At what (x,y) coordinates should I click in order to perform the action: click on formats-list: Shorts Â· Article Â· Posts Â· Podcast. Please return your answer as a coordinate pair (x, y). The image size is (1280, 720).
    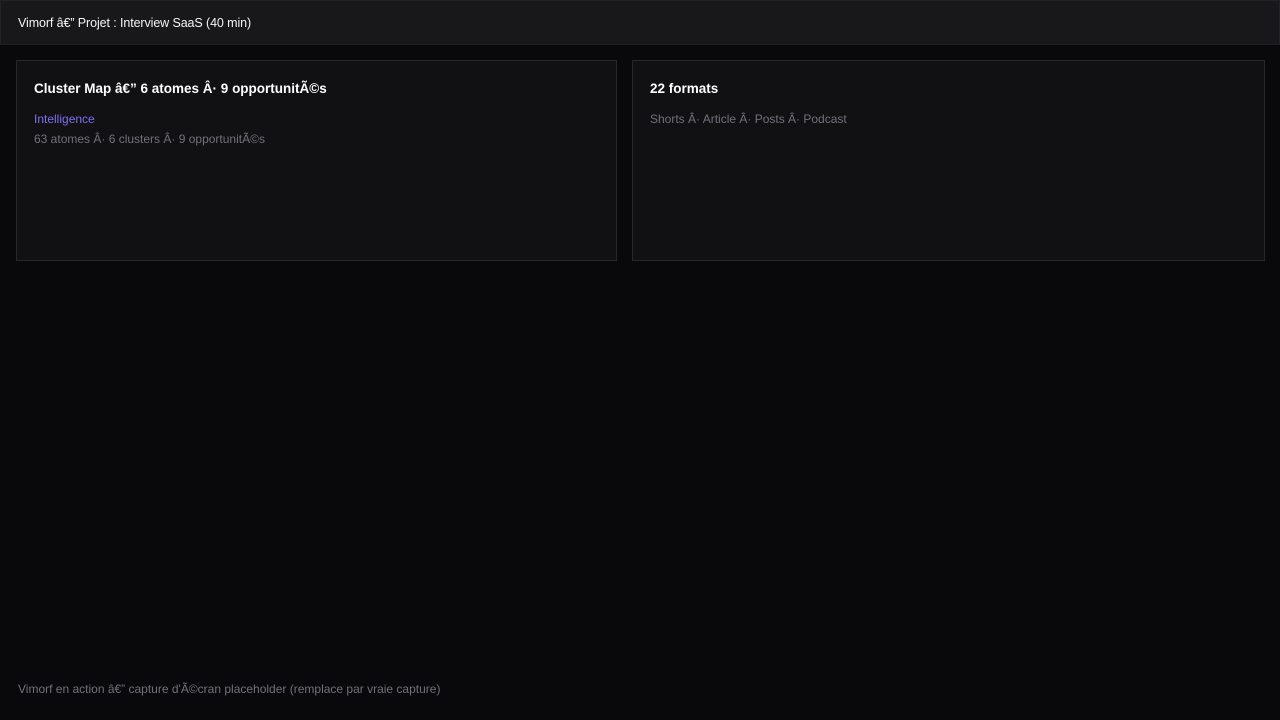
    Looking at the image, I should click on (748, 119).